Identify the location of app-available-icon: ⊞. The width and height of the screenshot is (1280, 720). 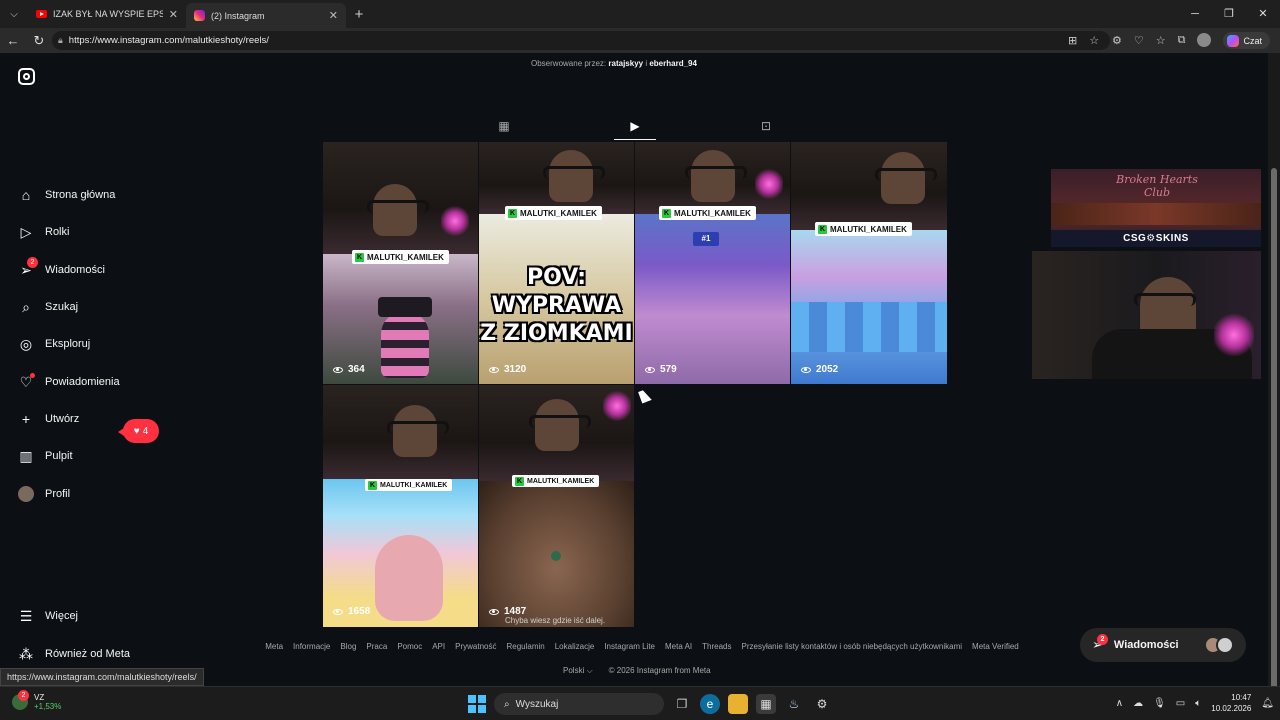
(1072, 40).